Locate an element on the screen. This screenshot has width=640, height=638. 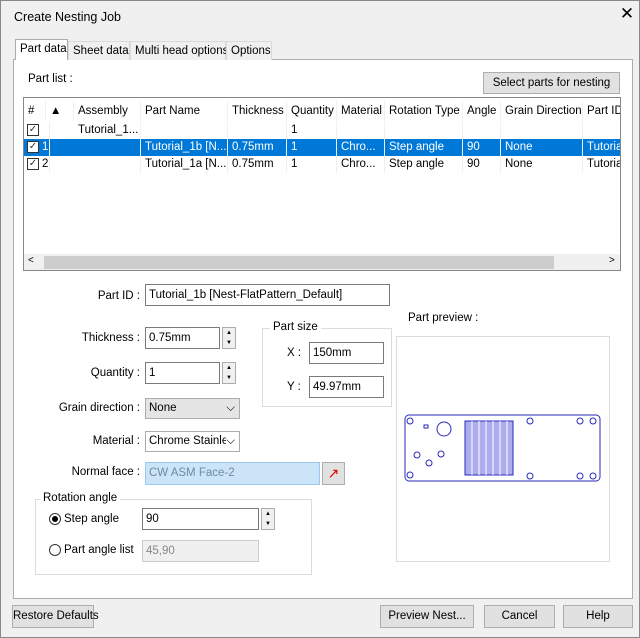
column-header: Part Name is located at coordinates (184, 111).